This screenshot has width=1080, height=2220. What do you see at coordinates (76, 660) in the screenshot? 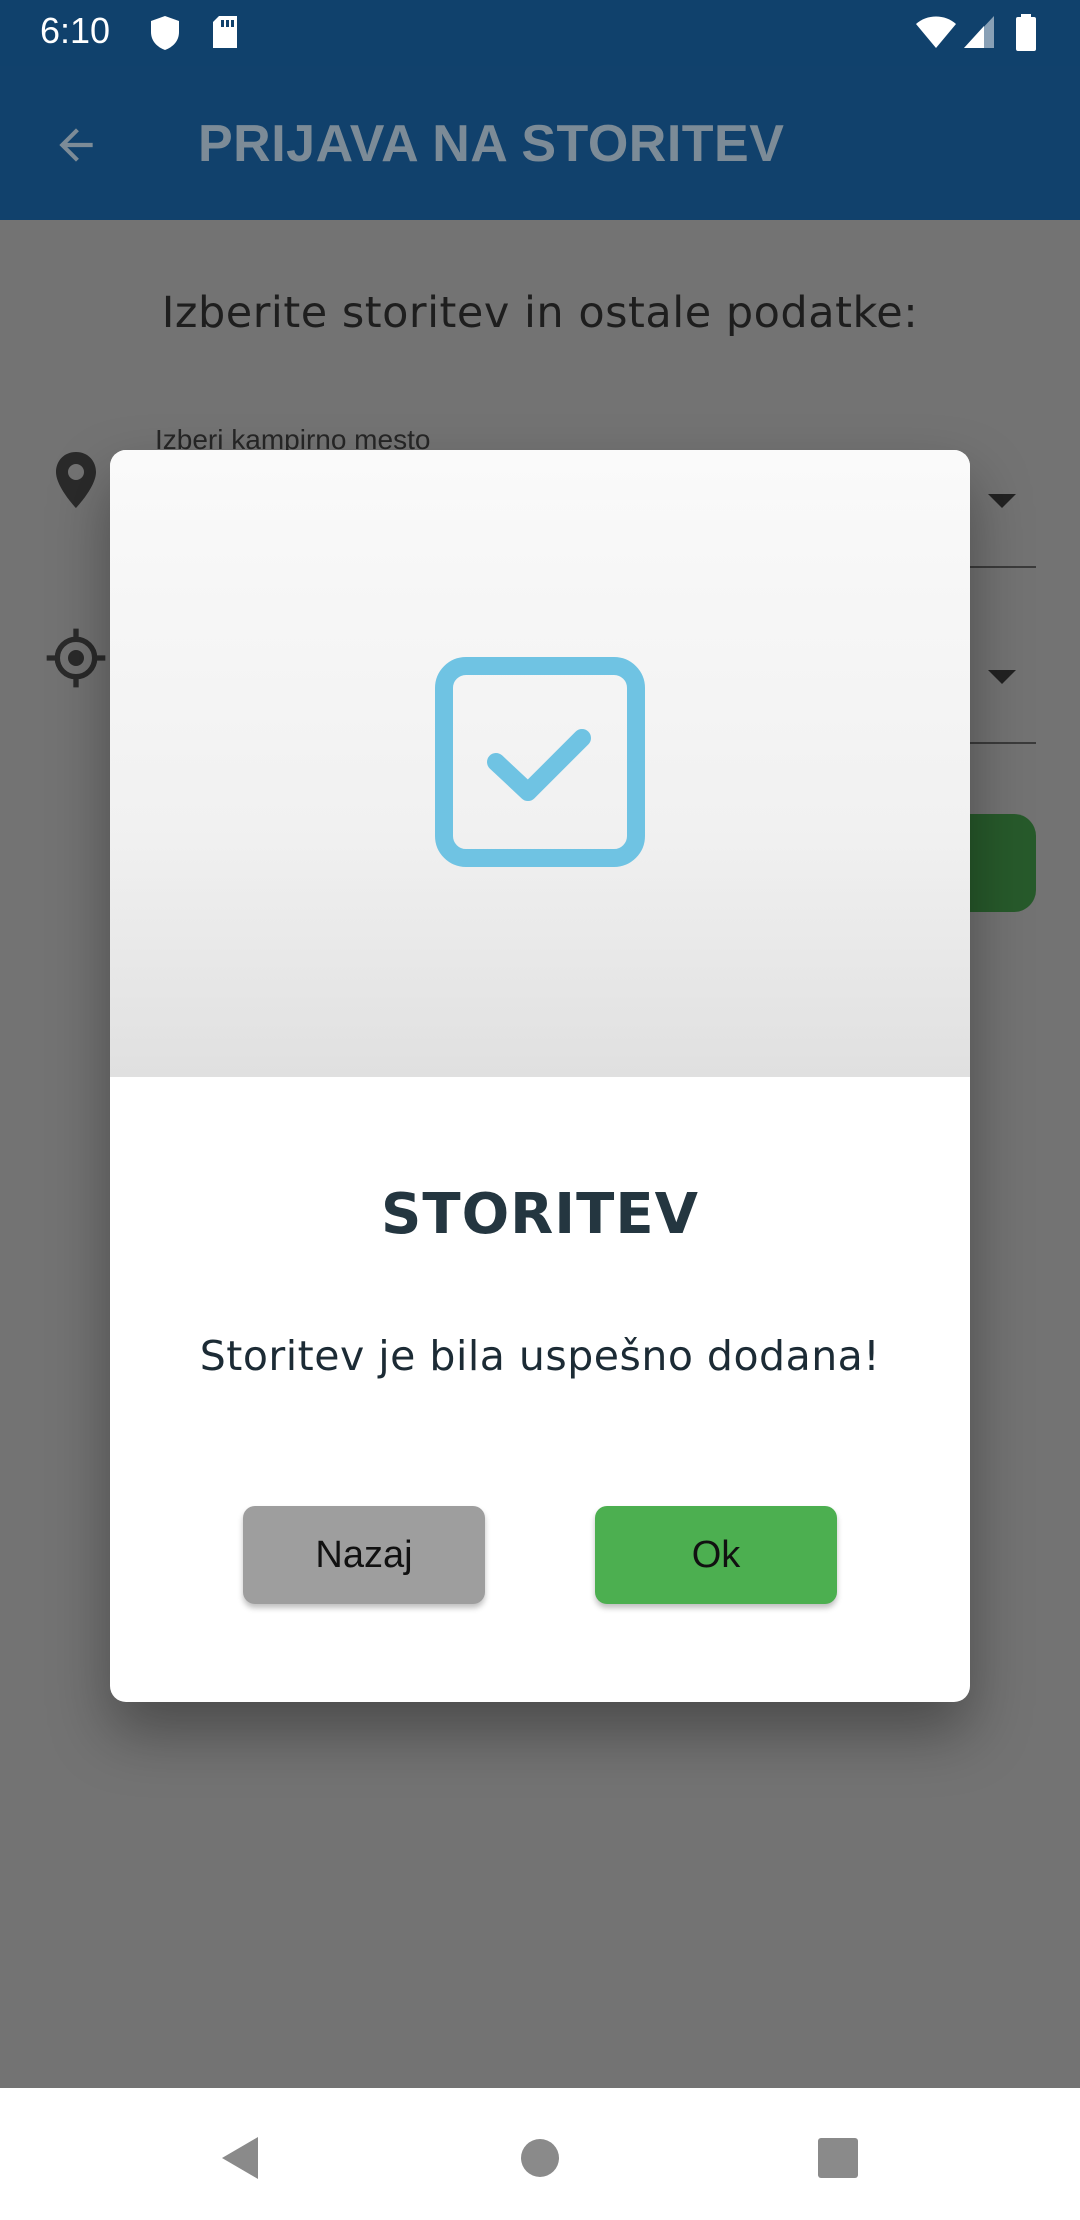
I see `gps-target-icon` at bounding box center [76, 660].